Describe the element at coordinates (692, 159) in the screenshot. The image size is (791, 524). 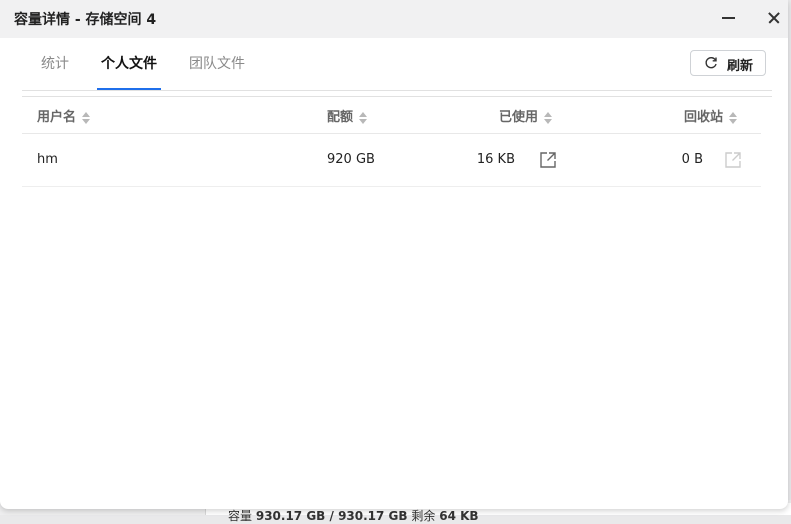
I see `cell-recycle-bin: 0 B` at that location.